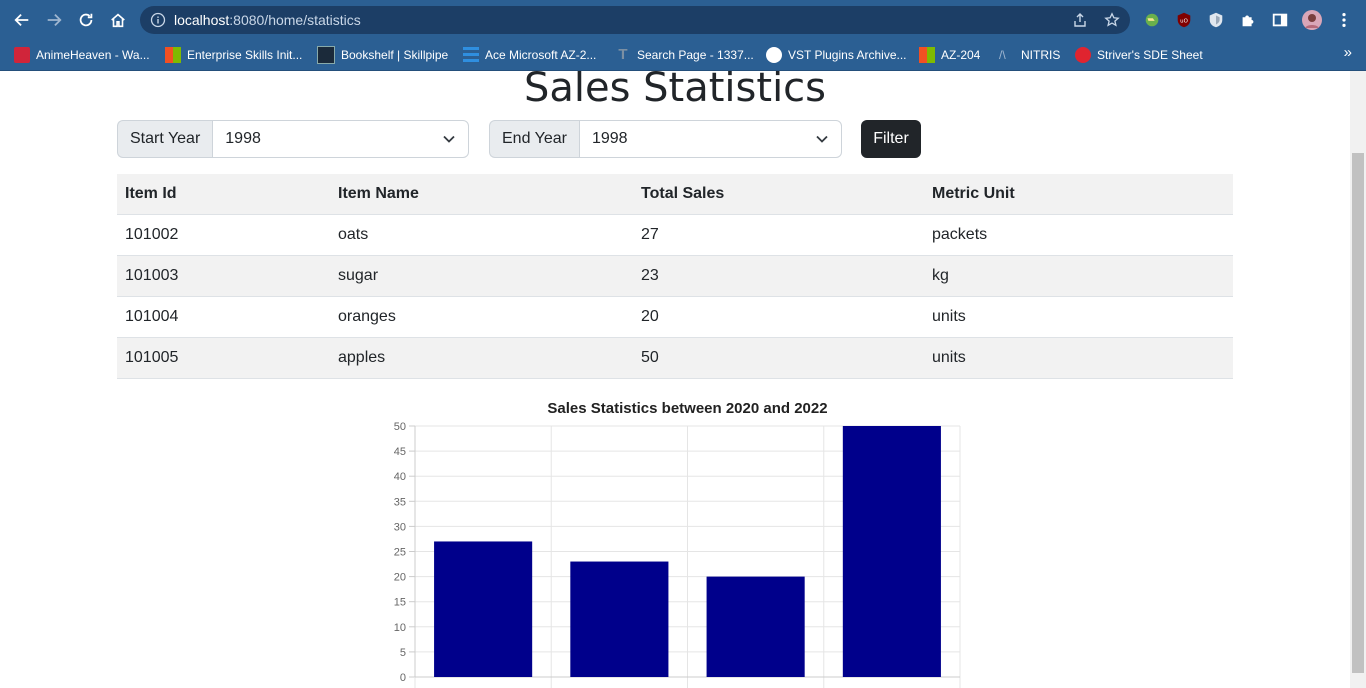  I want to click on column-header: Total Sales, so click(778, 194).